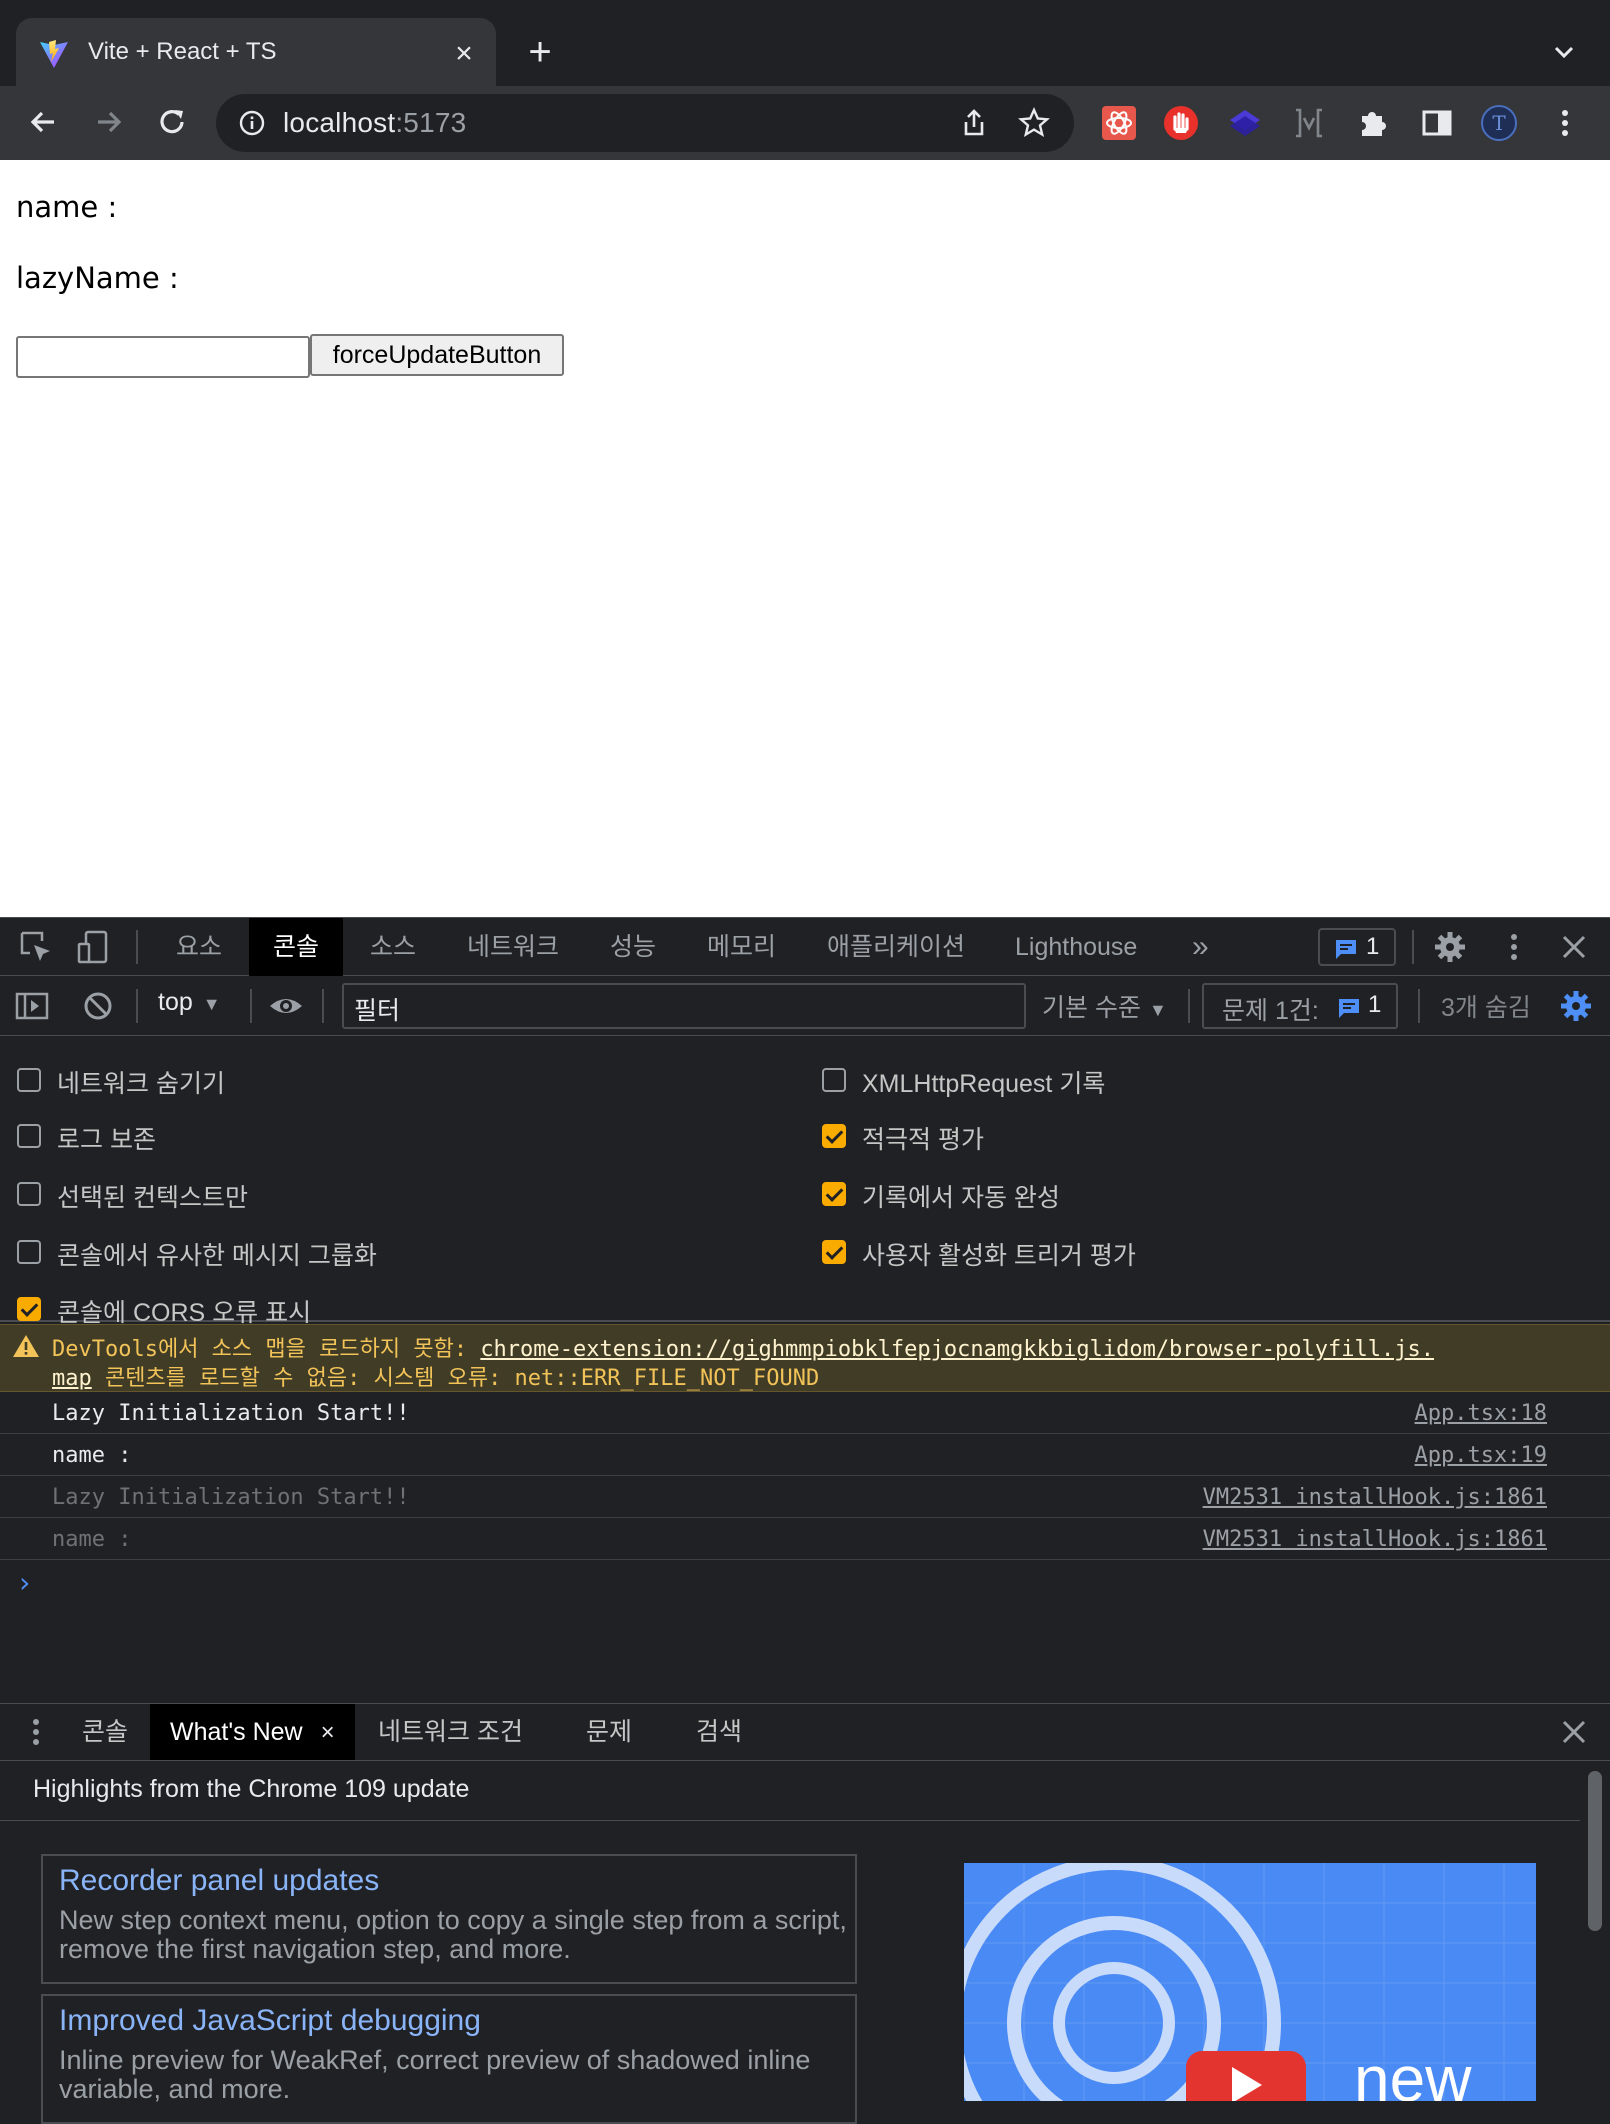 The width and height of the screenshot is (1610, 2124). I want to click on tab-title: Vite + React + TS, so click(182, 51).